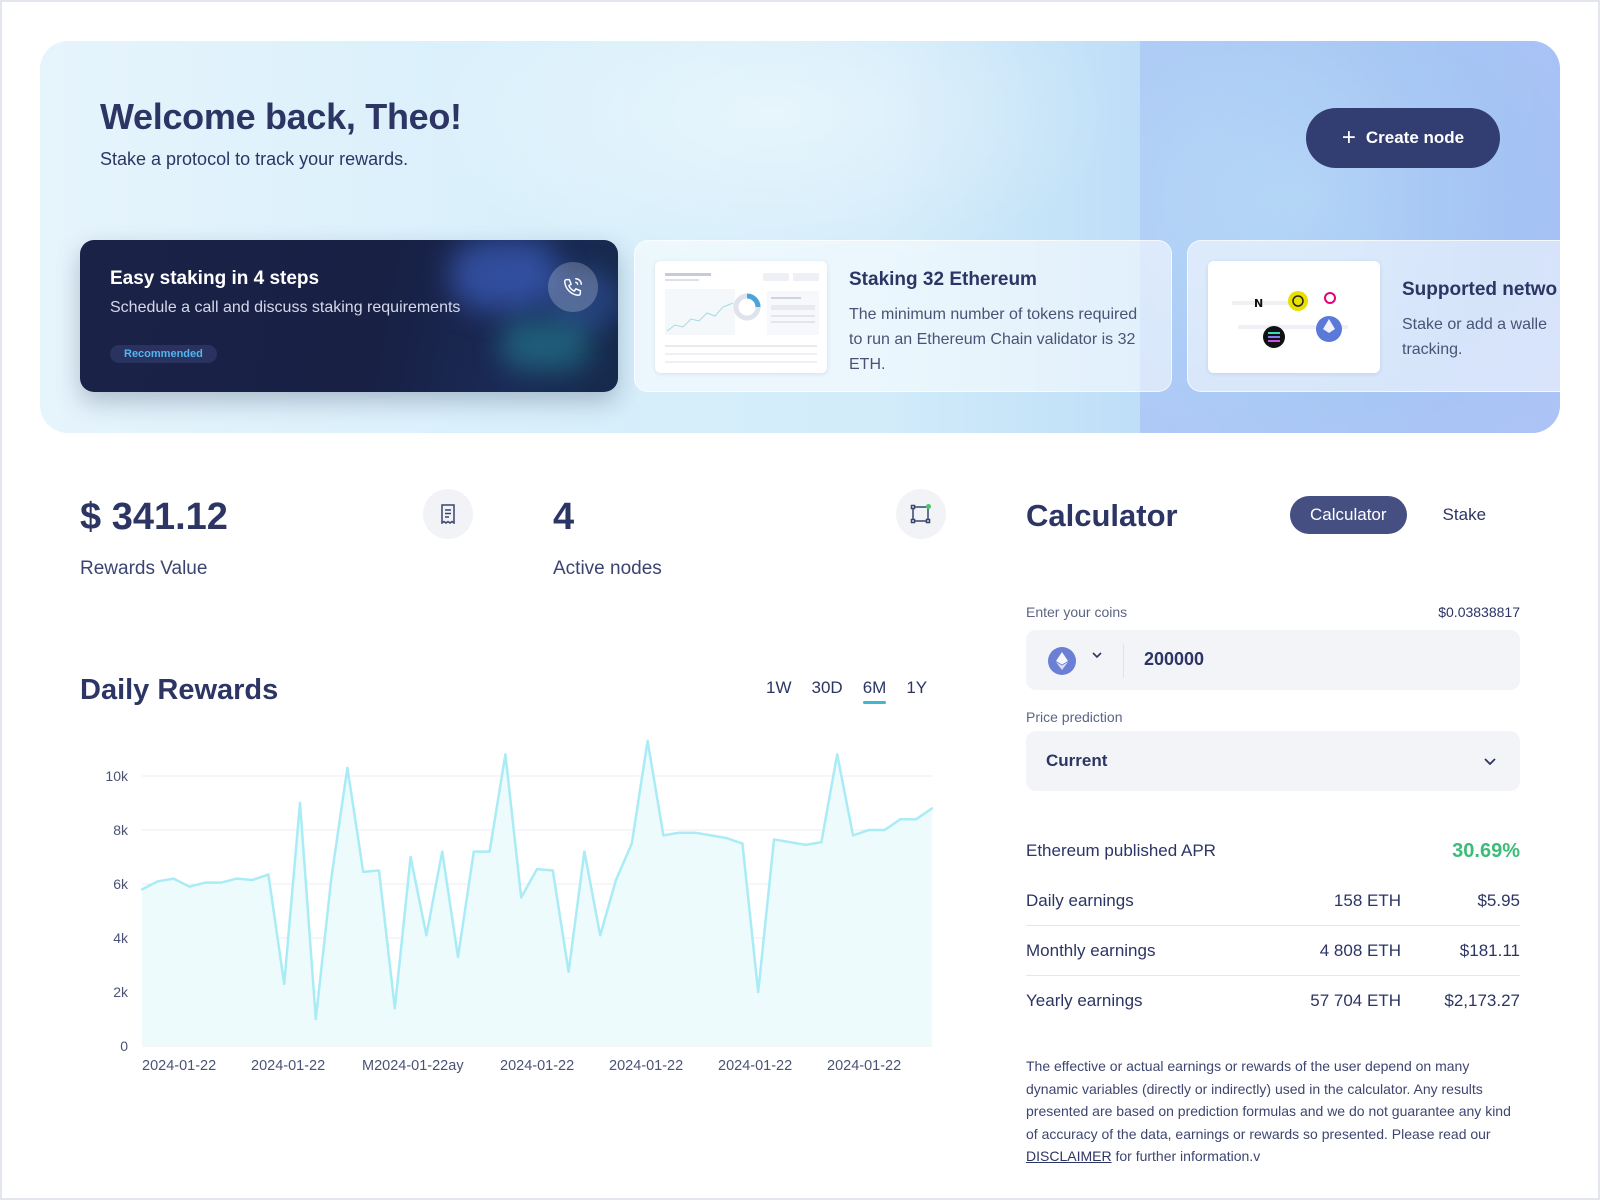 The image size is (1600, 1200). I want to click on card-description: Stake or add a walle tracking., so click(1474, 337).